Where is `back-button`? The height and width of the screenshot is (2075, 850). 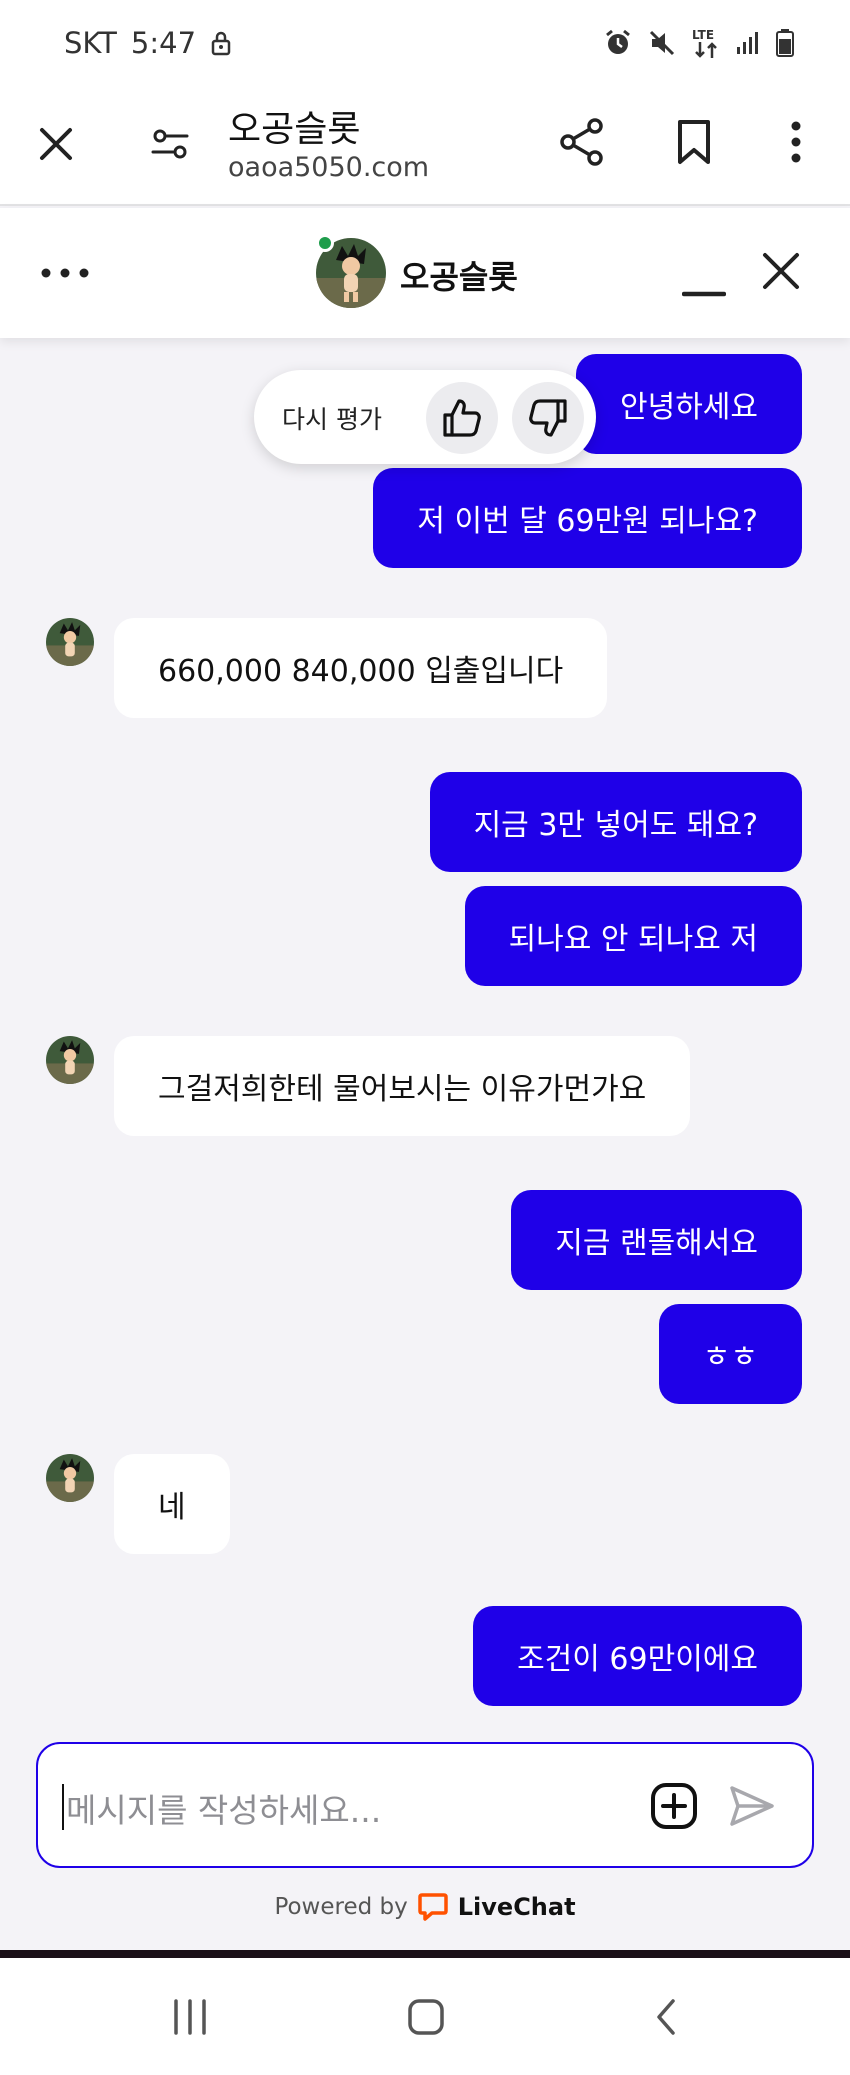 back-button is located at coordinates (666, 2017).